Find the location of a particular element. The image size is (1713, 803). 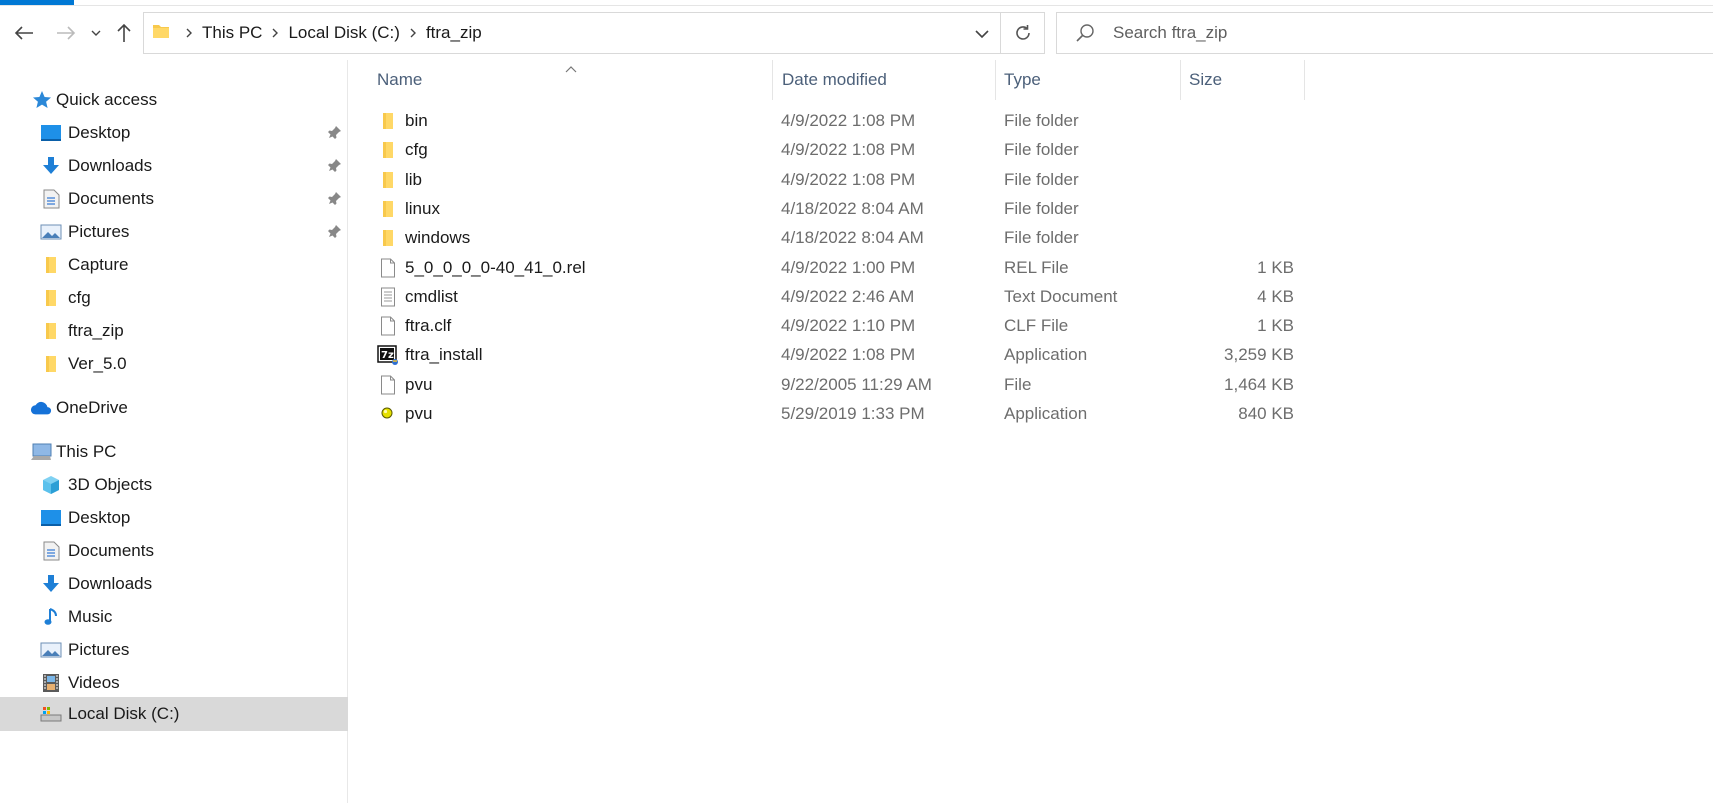

music-icon is located at coordinates (51, 617).